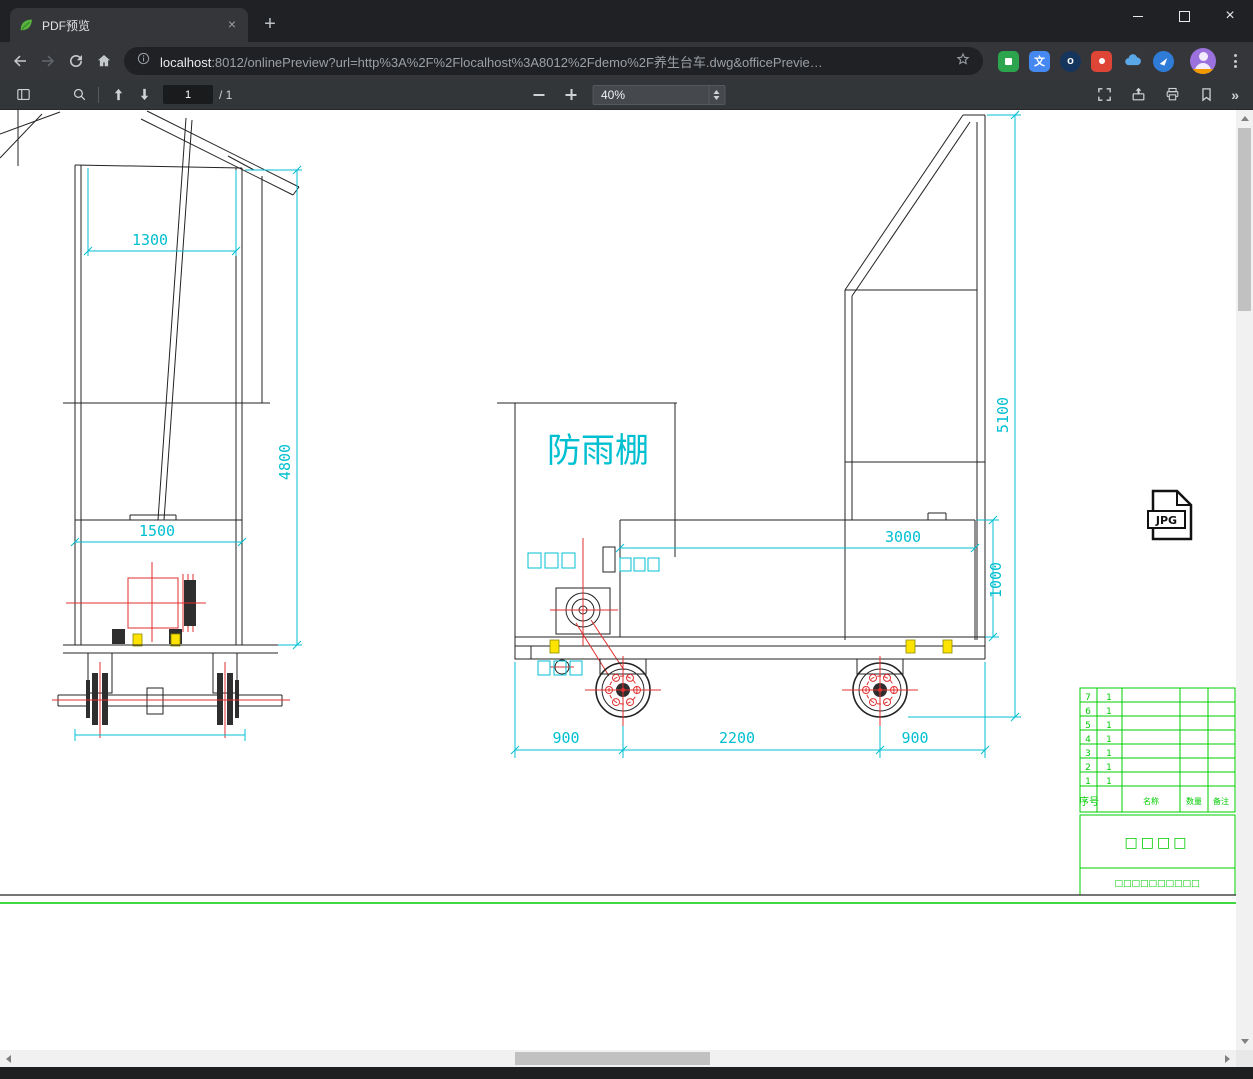 Image resolution: width=1253 pixels, height=1079 pixels. Describe the element at coordinates (232, 25) in the screenshot. I see `tab-close-icon: ×` at that location.